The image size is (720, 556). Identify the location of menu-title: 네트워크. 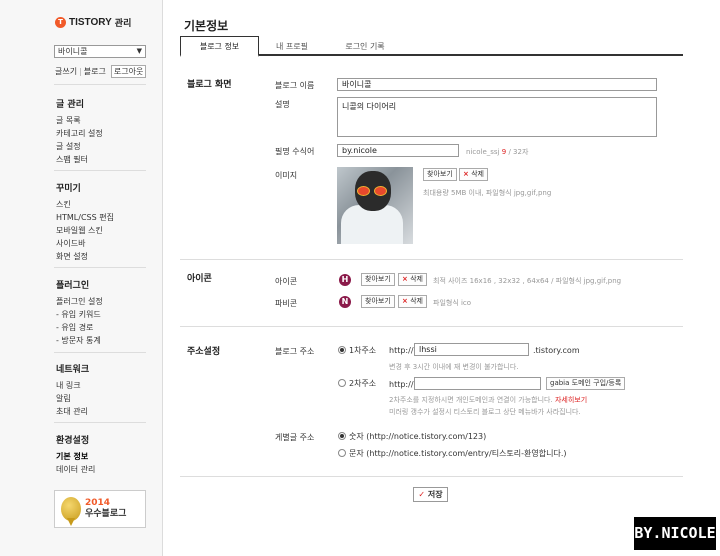
(73, 370).